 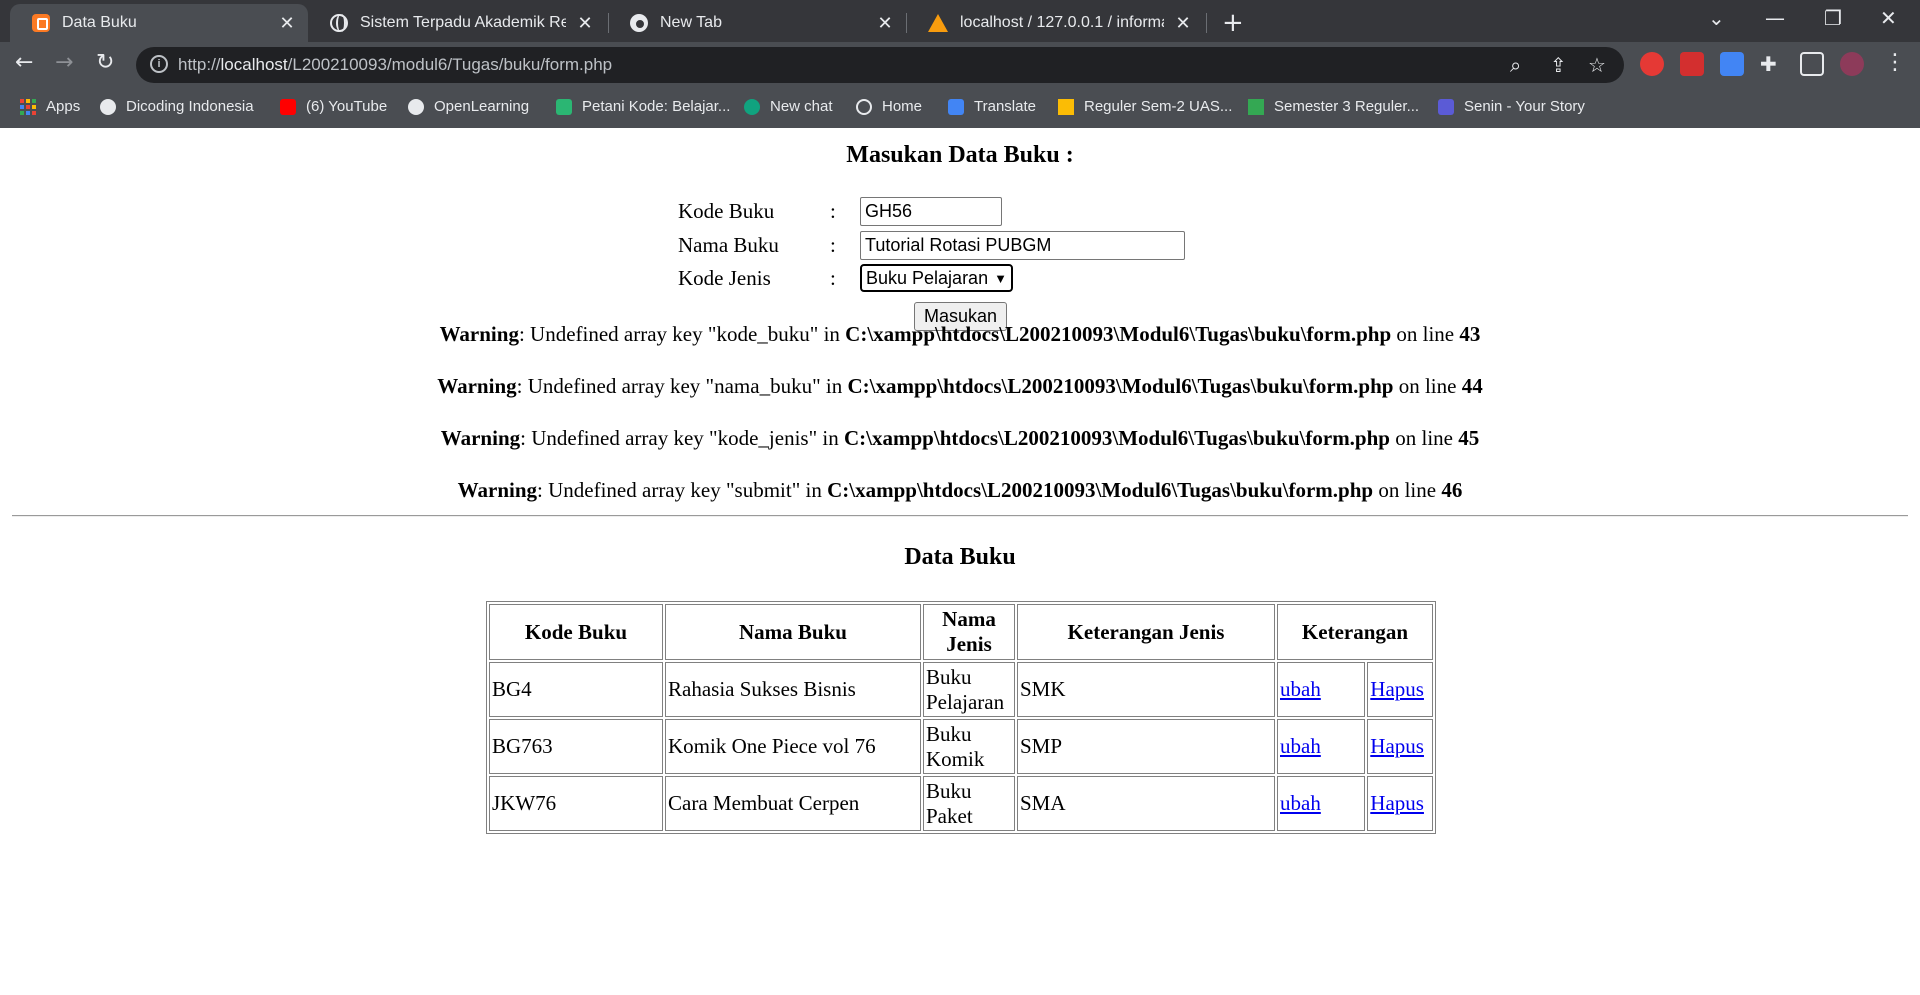 I want to click on bookmark-star-icon: ☆, so click(x=1597, y=65).